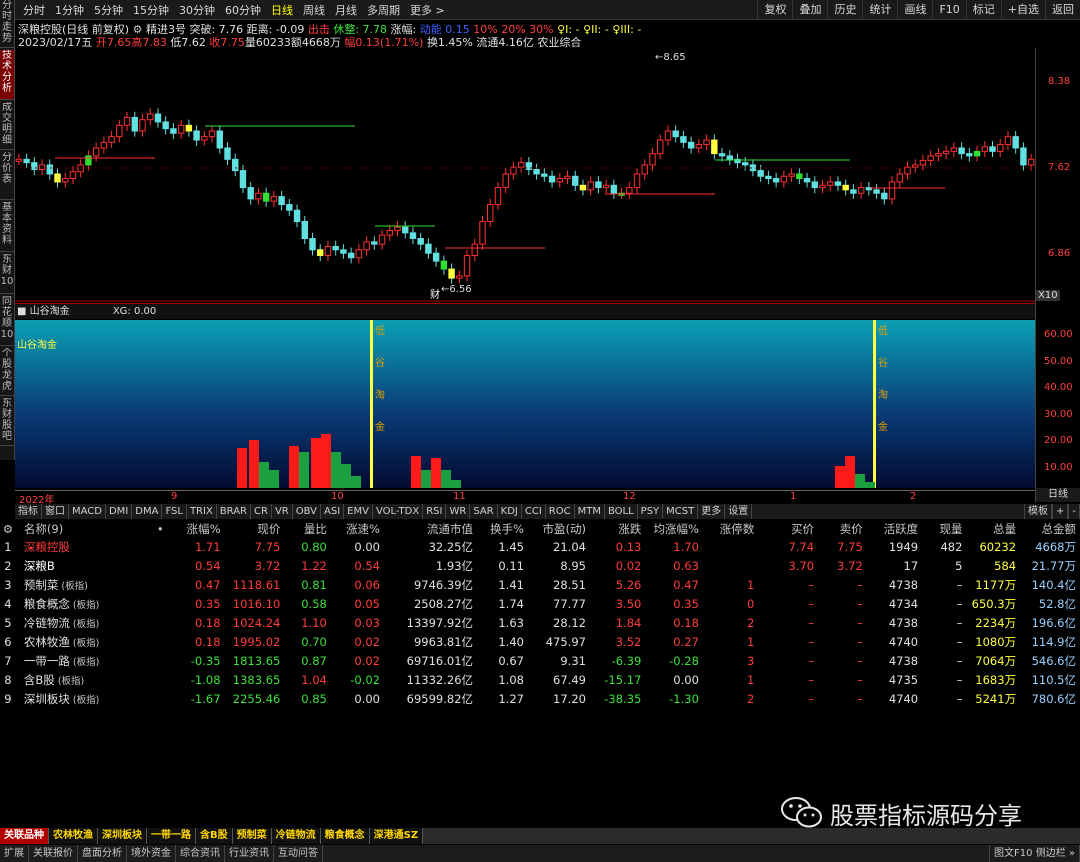 The height and width of the screenshot is (862, 1080). Describe the element at coordinates (10, 528) in the screenshot. I see `settings-gear-icon: ⚙` at that location.